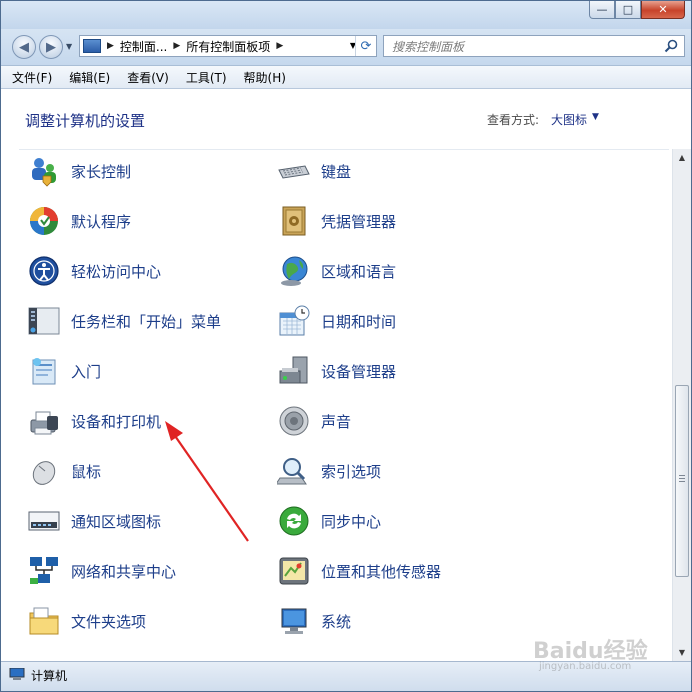  I want to click on chevron-down-icon: ▼, so click(595, 117).